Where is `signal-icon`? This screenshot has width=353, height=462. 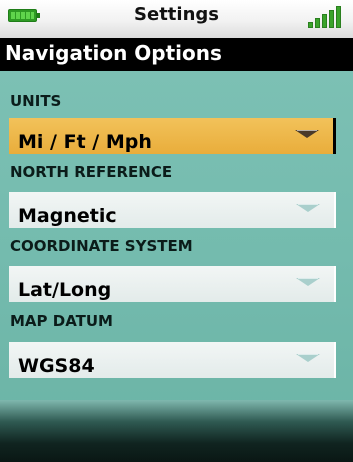 signal-icon is located at coordinates (325, 16).